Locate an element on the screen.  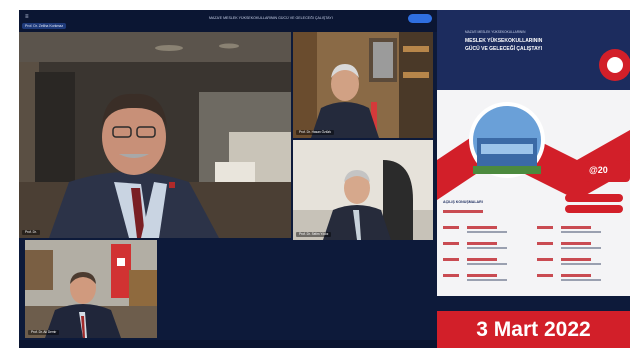
participant-label: Prof. Dr. Hasan Öztürk is located at coordinates (315, 132).